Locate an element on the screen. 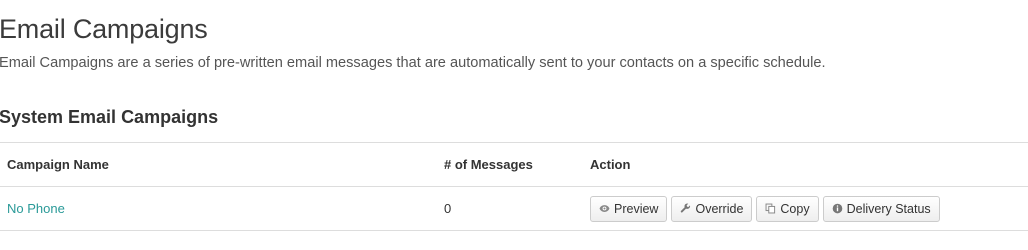 This screenshot has width=1028, height=250. campaign-name-link: No Phone is located at coordinates (36, 208).